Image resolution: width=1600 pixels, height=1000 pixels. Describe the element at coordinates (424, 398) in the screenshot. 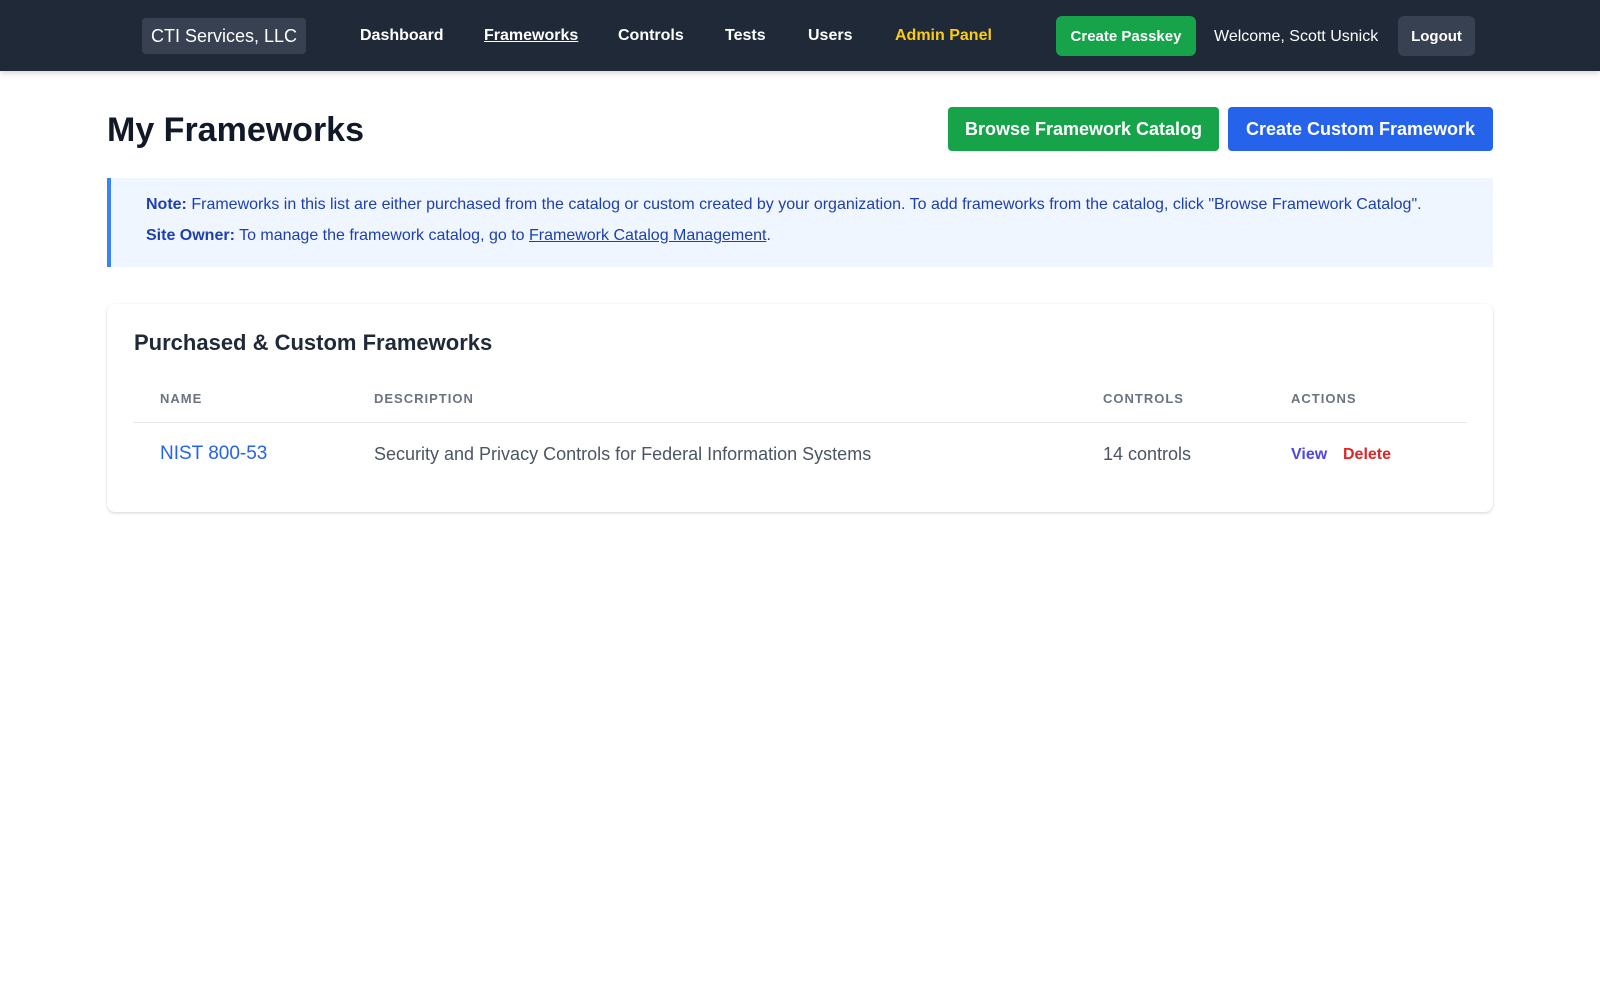

I see `column-header-description: Description` at that location.